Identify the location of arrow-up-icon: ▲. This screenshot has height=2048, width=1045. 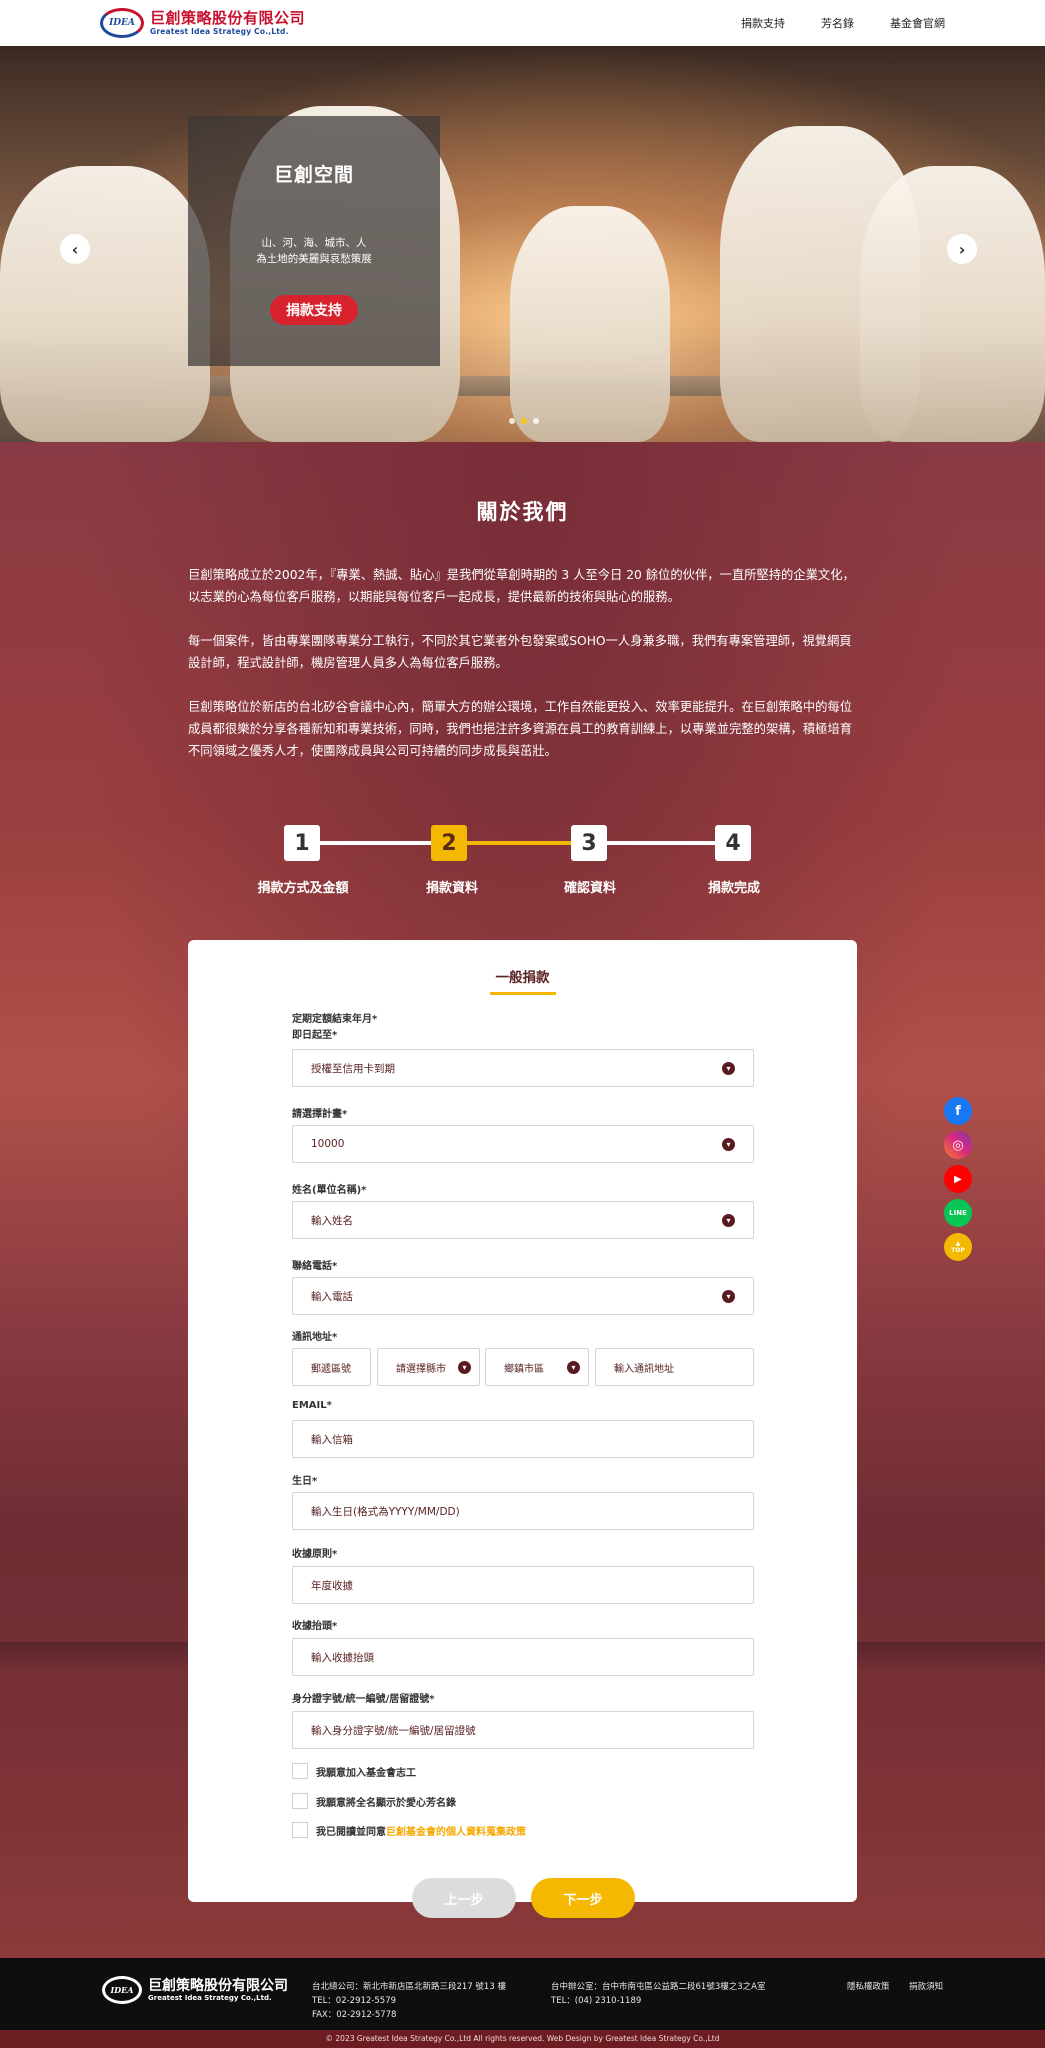
(958, 1243).